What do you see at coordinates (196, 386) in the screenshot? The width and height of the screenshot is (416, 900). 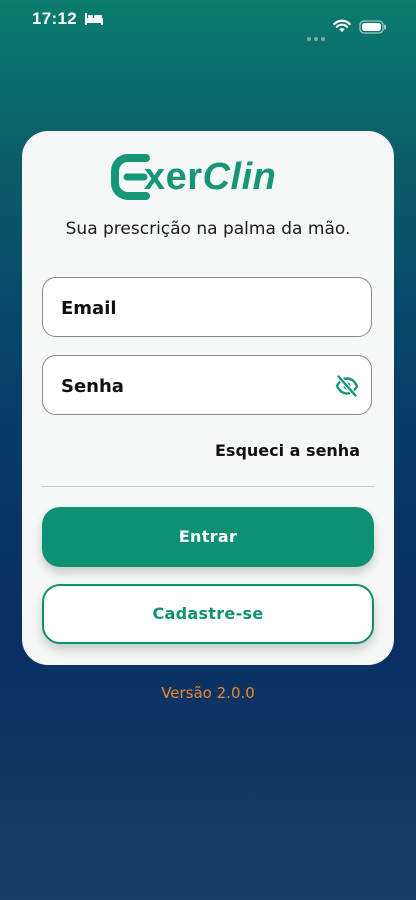 I see `password-input` at bounding box center [196, 386].